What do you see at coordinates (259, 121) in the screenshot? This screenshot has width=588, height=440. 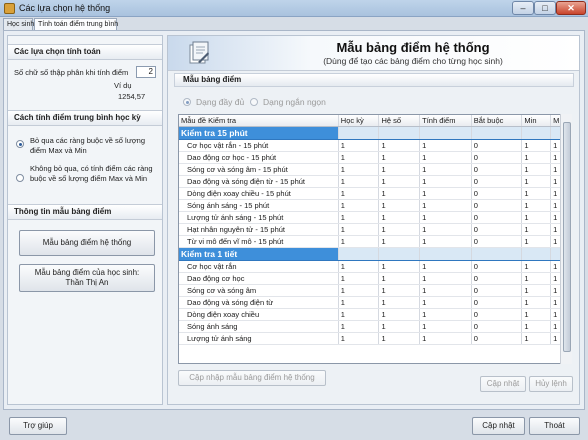 I see `col-header-name: Mẫu đề Kiểm tra` at bounding box center [259, 121].